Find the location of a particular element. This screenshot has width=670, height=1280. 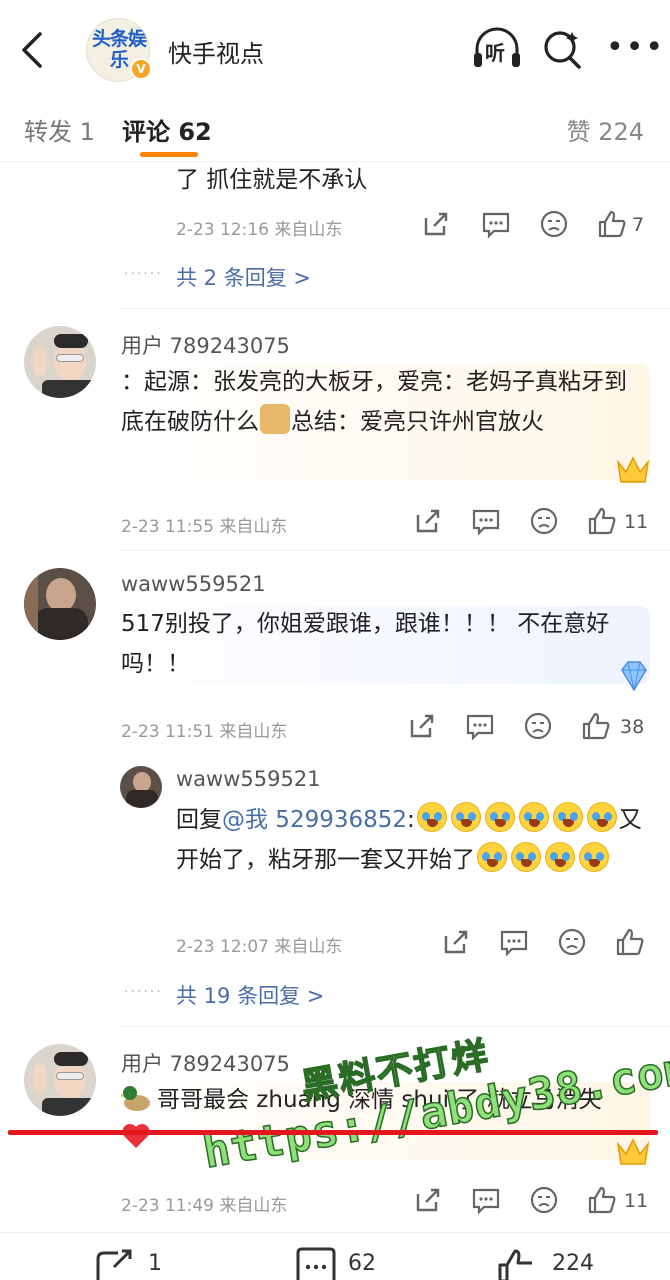

reply-colon: : is located at coordinates (411, 820).